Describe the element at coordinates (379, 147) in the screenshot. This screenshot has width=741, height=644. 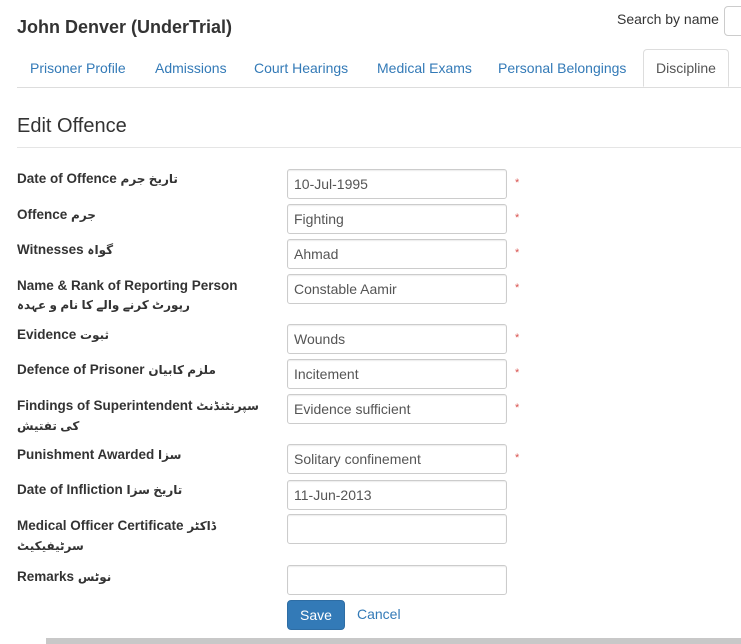
I see `divider` at that location.